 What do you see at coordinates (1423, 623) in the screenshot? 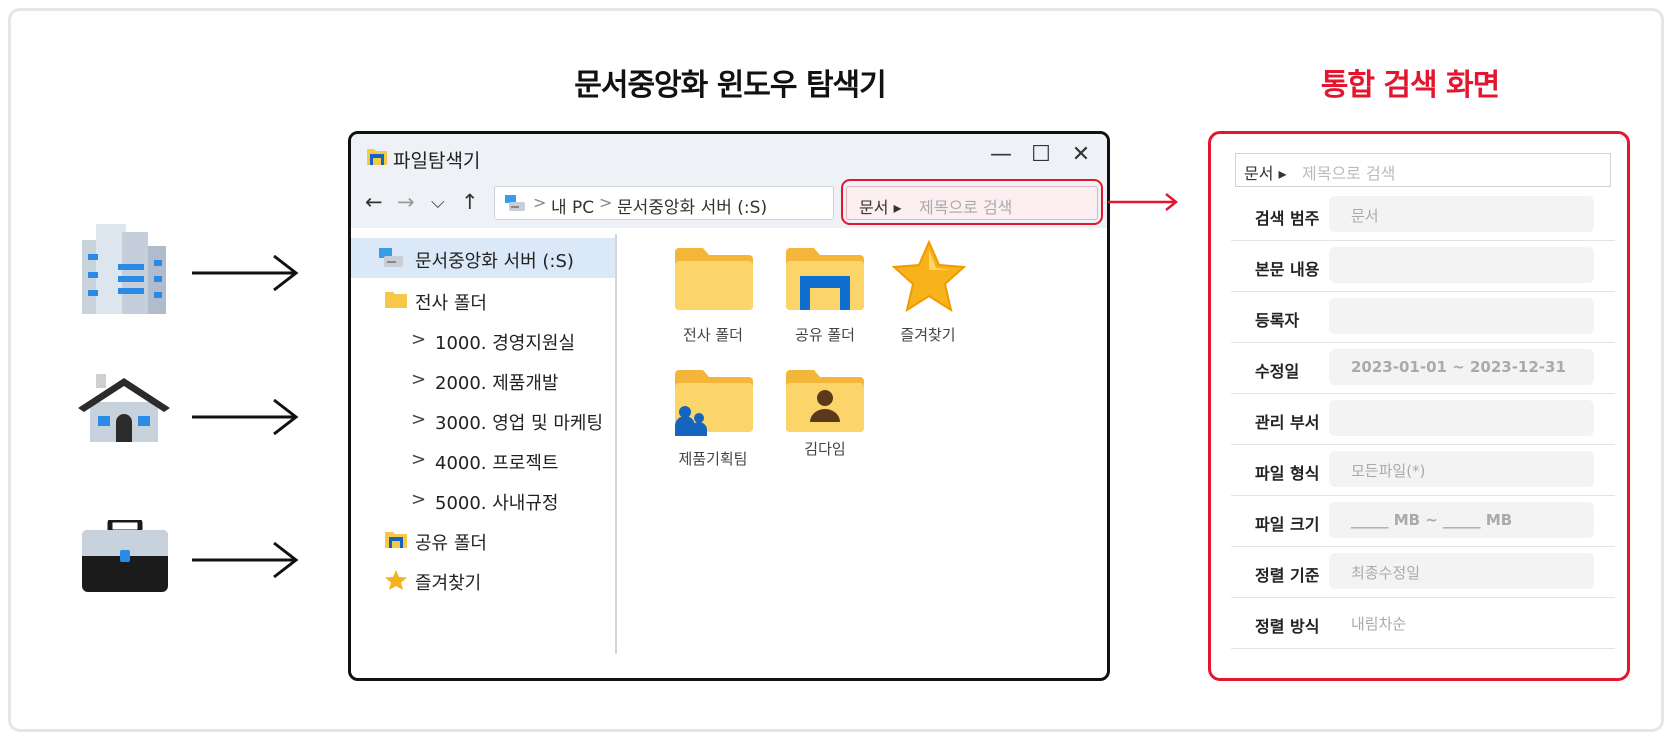
I see `filter-row-sort-order: 정렬 방식 내림차순` at bounding box center [1423, 623].